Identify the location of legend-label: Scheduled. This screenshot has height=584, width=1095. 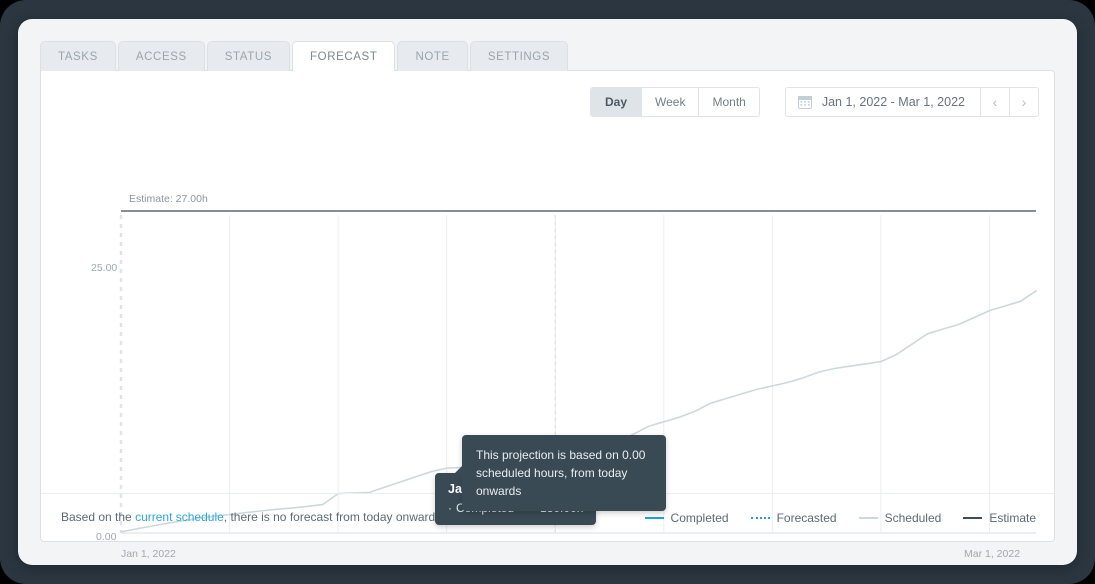
(913, 517).